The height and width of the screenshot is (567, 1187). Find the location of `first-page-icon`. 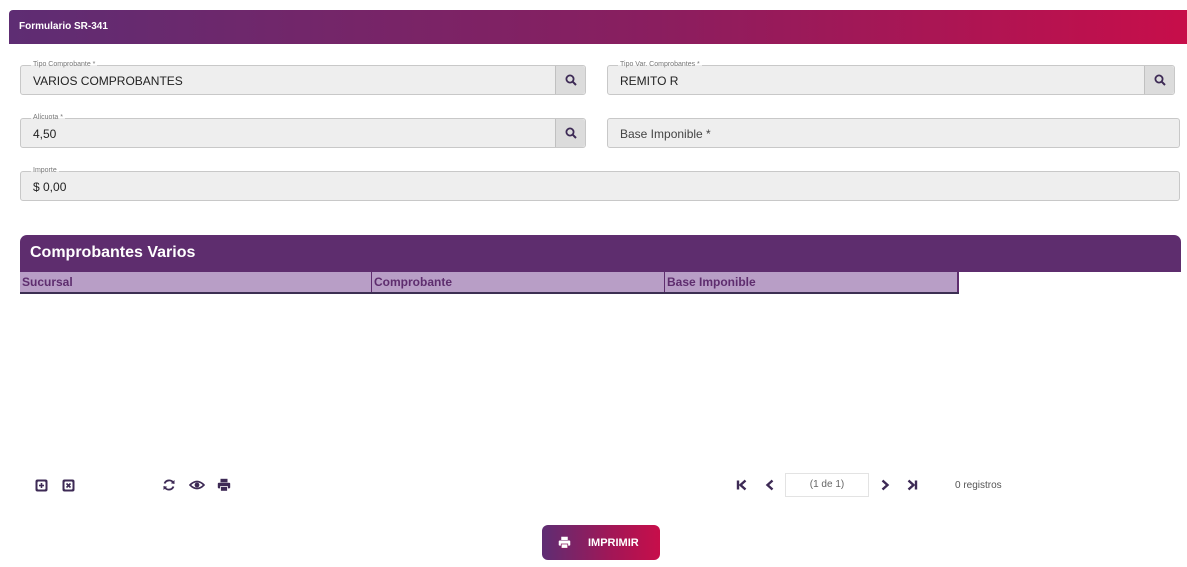

first-page-icon is located at coordinates (741, 485).